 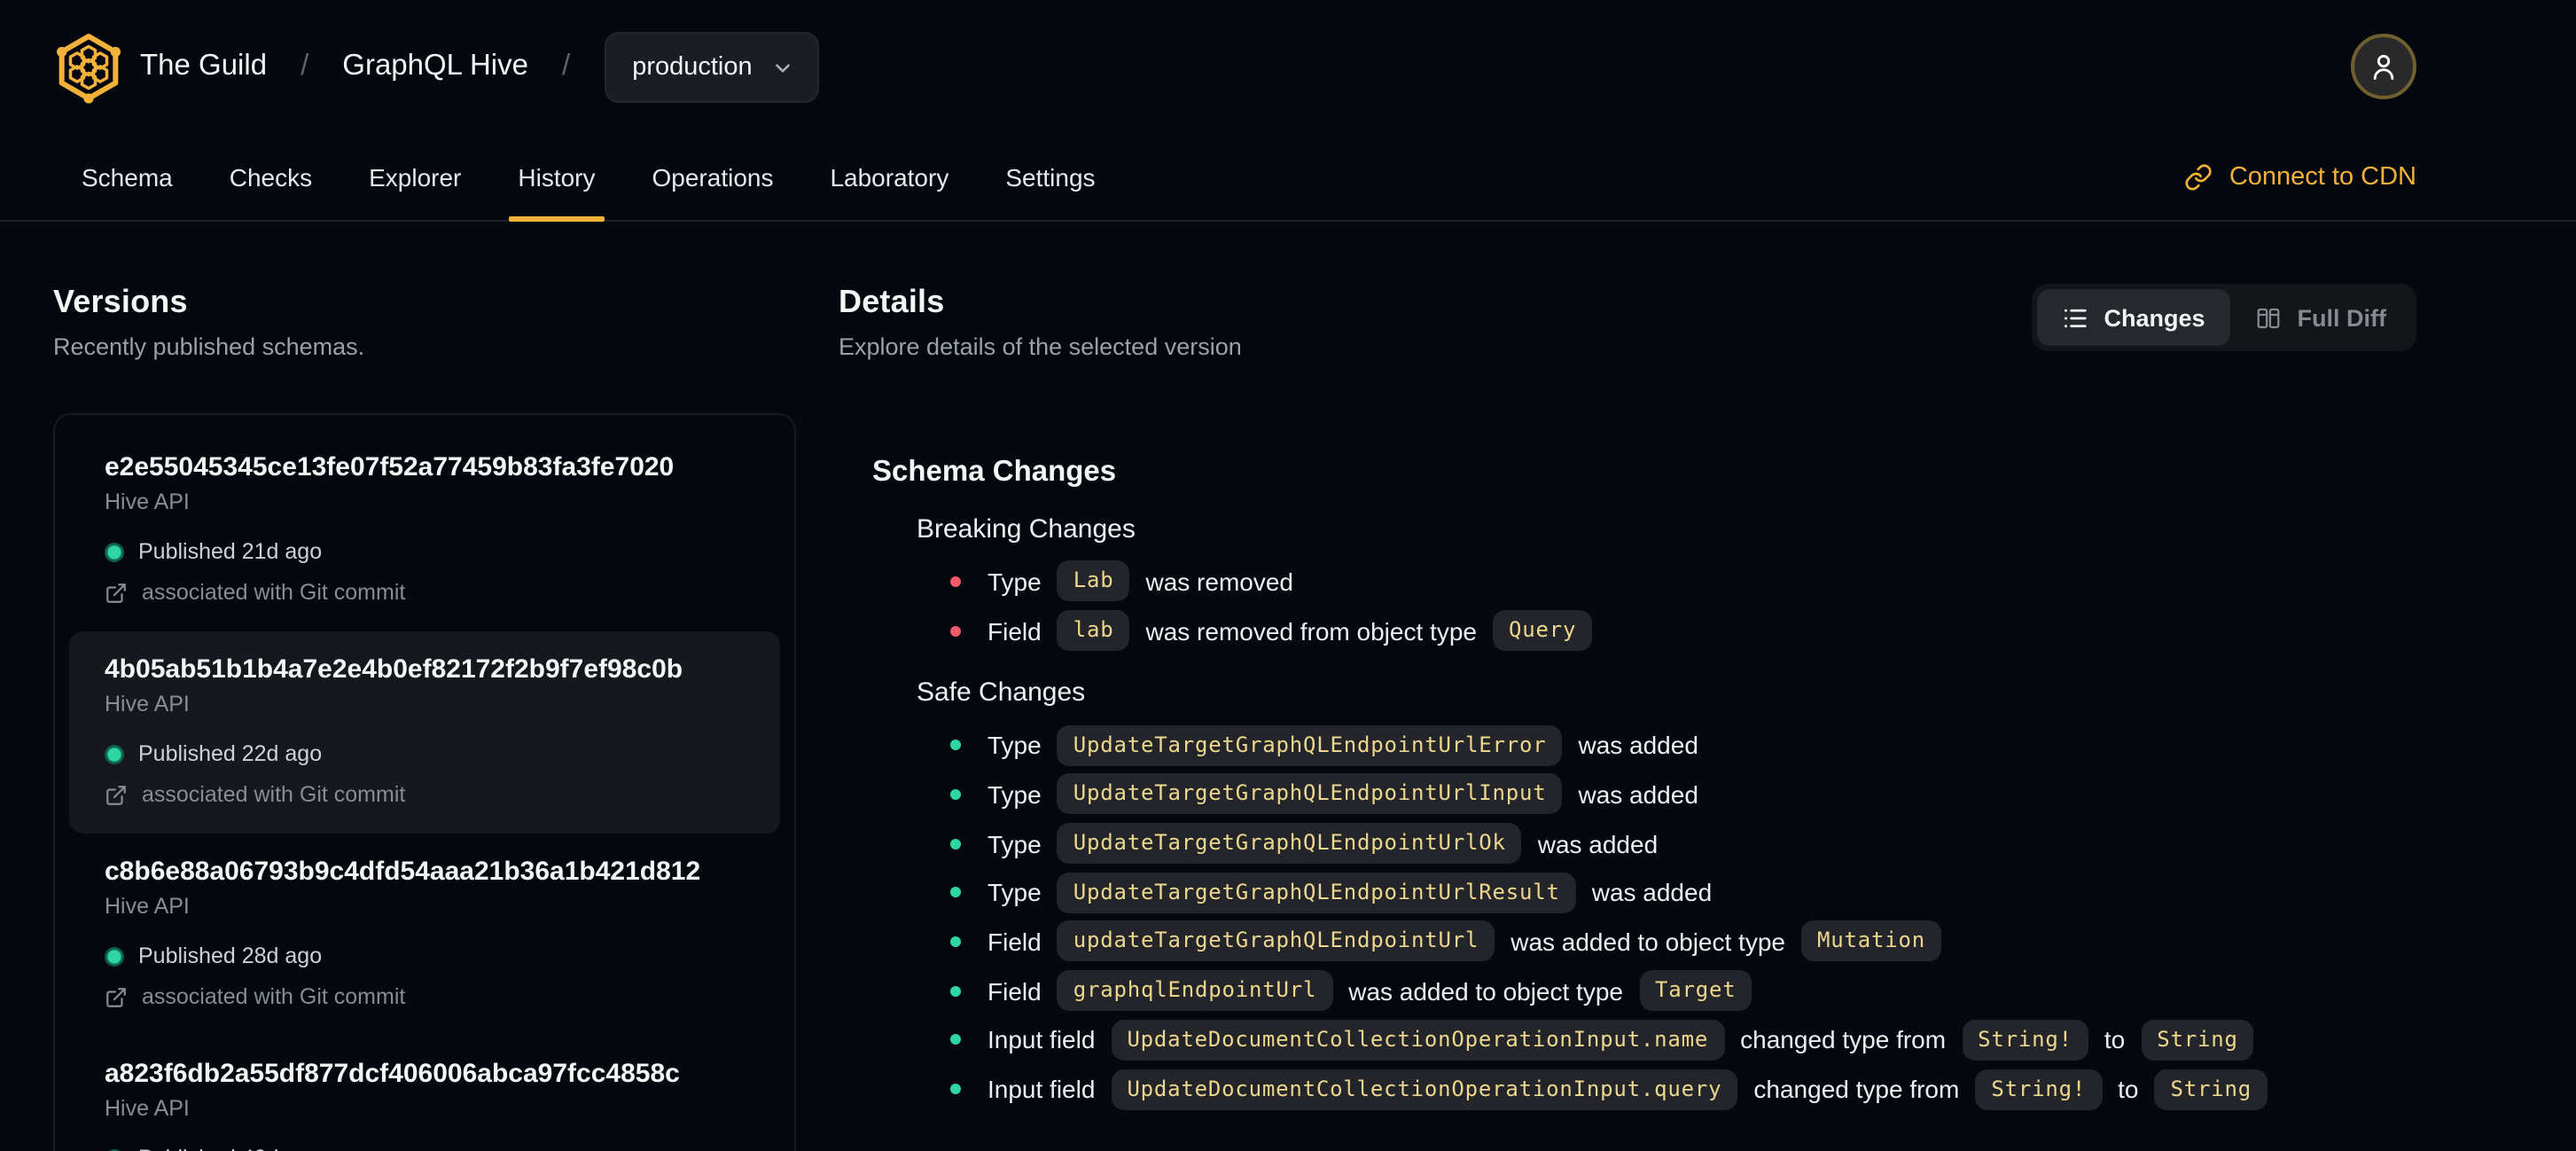 I want to click on view-toggle: Changes Full Diff, so click(x=2223, y=317).